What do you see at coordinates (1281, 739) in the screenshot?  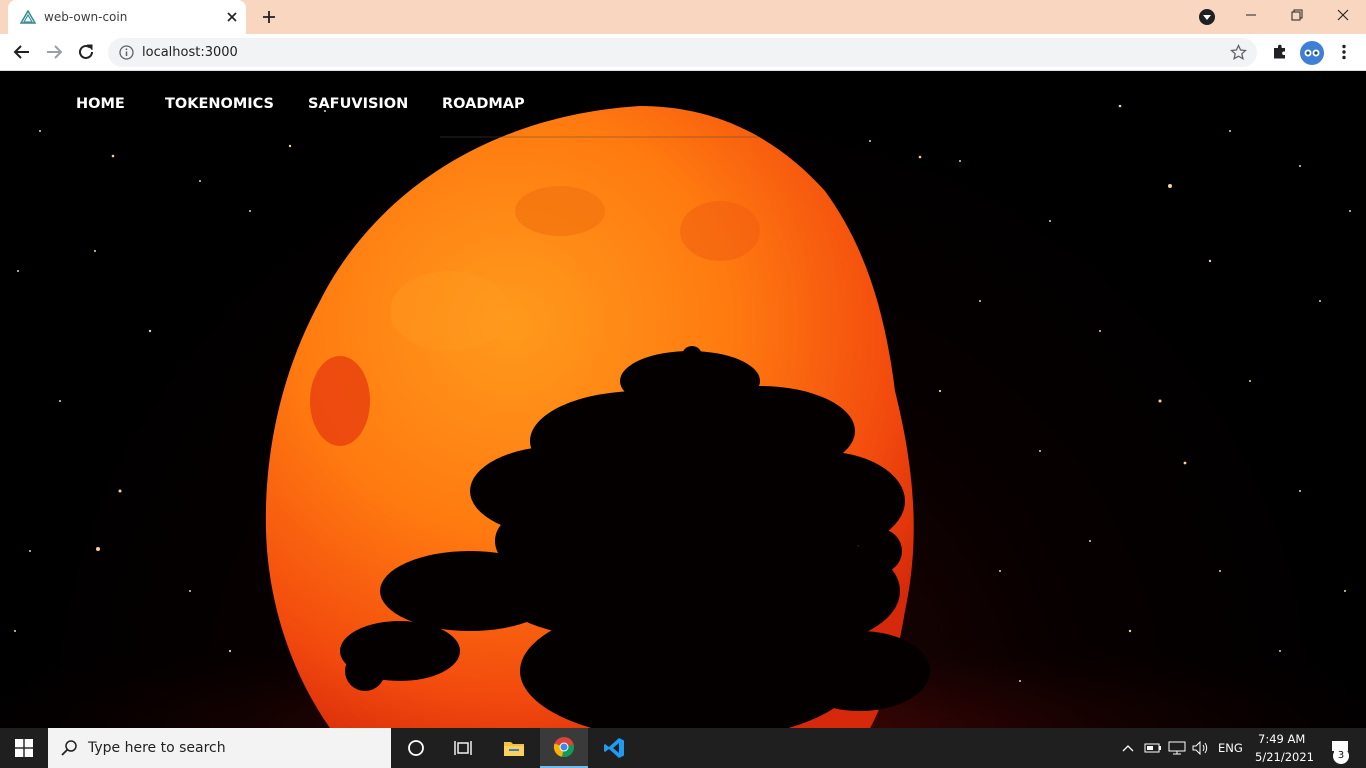 I see `clock-time: 7:49 AM` at bounding box center [1281, 739].